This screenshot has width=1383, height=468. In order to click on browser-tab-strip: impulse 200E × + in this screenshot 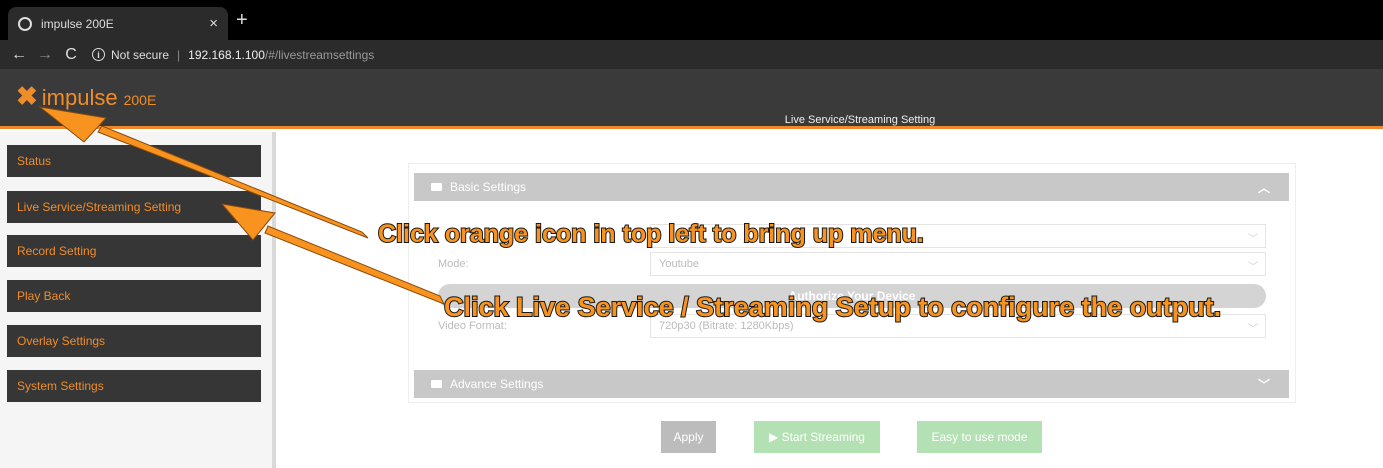, I will do `click(691, 20)`.